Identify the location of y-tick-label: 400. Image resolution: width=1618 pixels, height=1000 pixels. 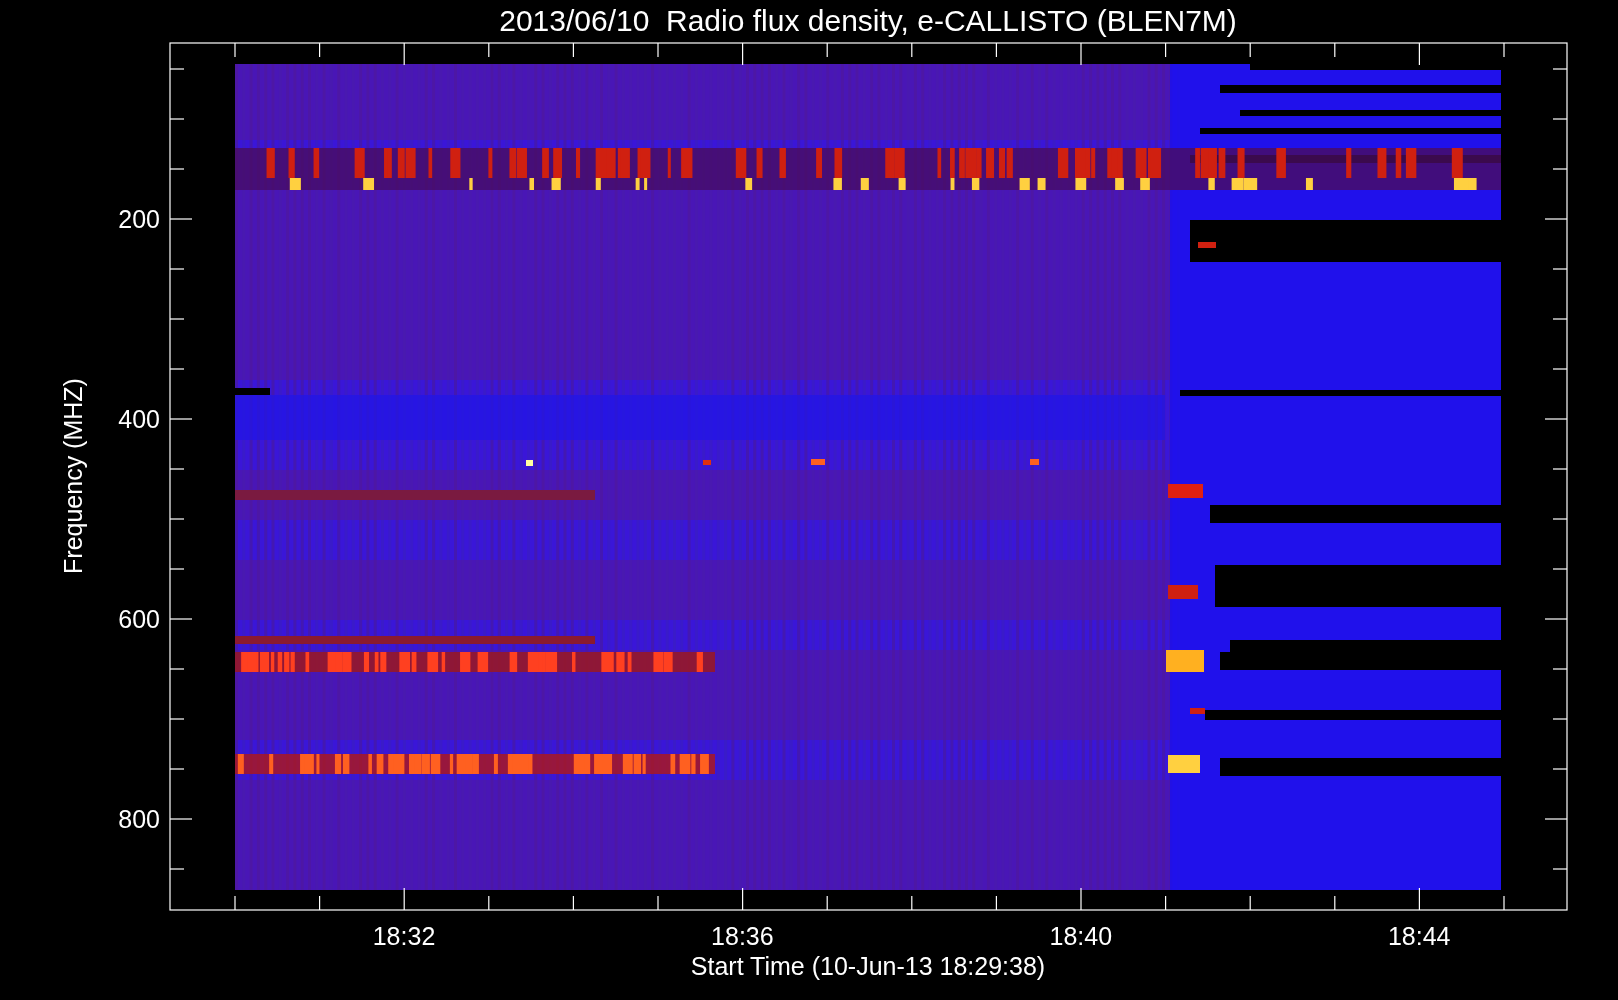
(139, 419).